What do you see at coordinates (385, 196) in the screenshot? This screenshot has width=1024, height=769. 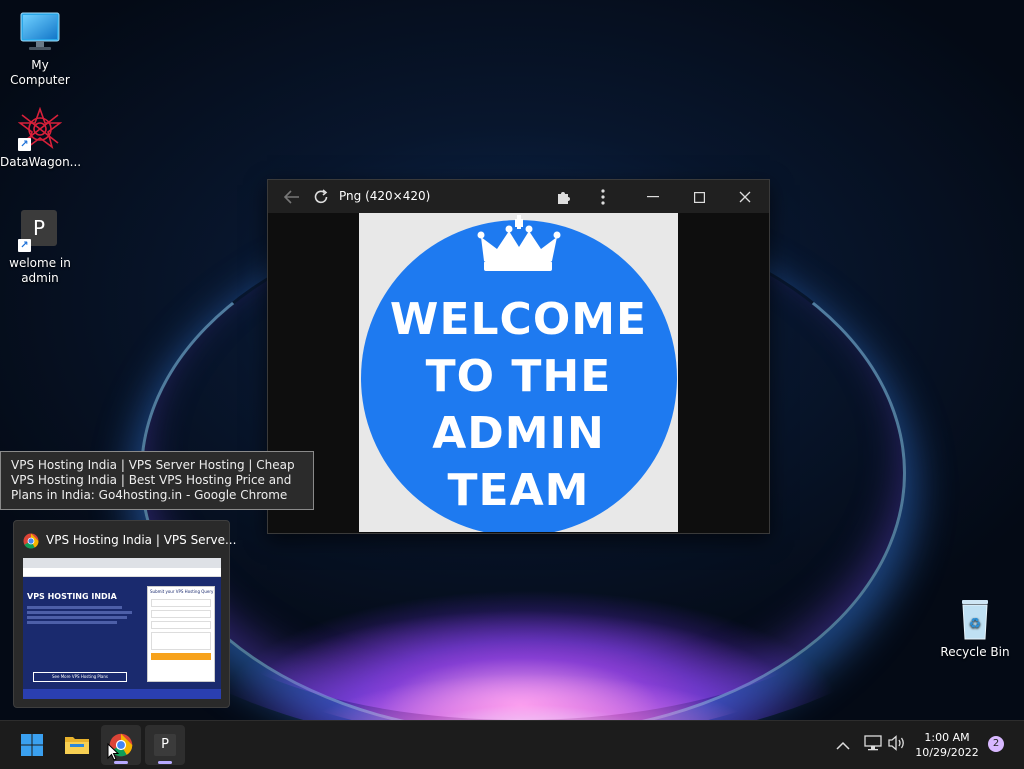 I see `window-title: Png (420×420)` at bounding box center [385, 196].